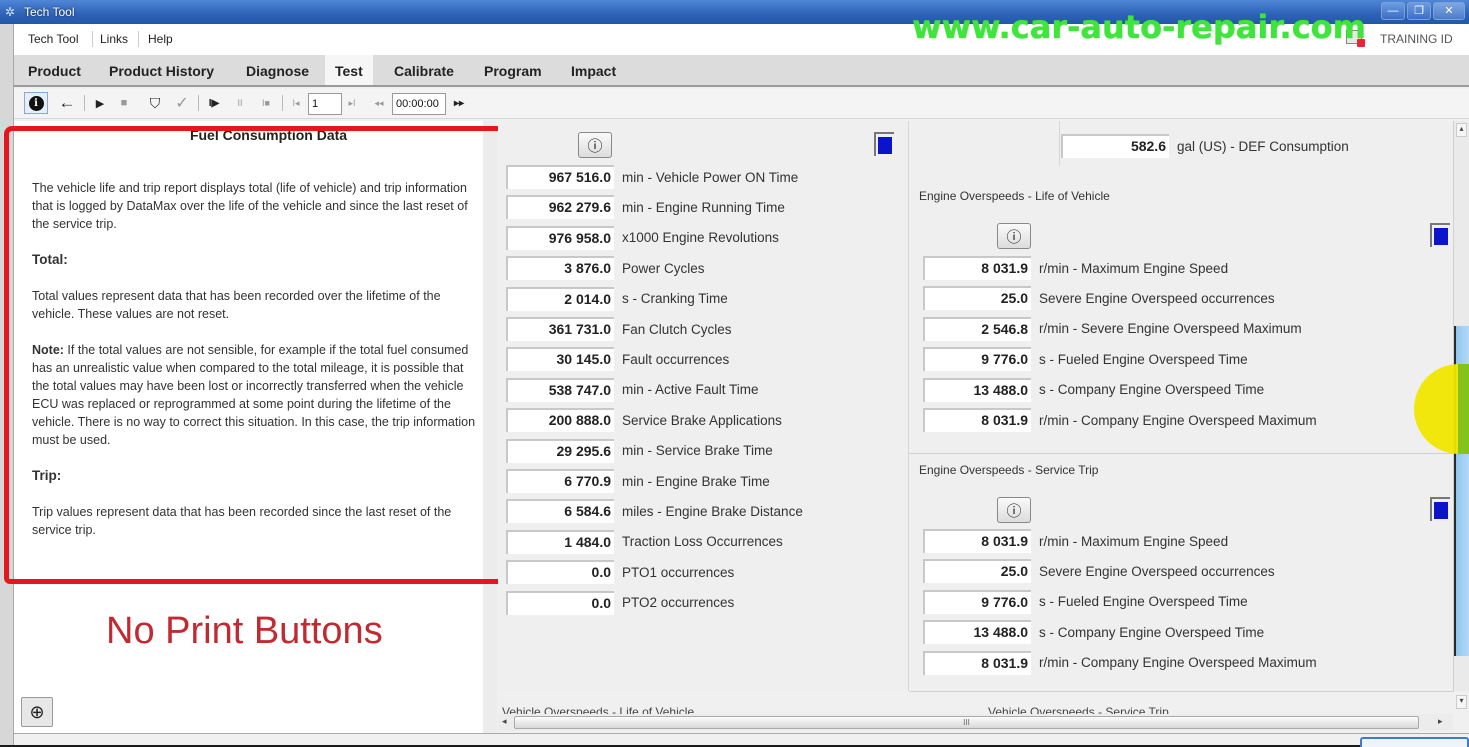 The image size is (1469, 747). Describe the element at coordinates (1014, 196) in the screenshot. I see `section-title-overspeed-life: Engine Overspeeds - Life of Vehicle` at that location.